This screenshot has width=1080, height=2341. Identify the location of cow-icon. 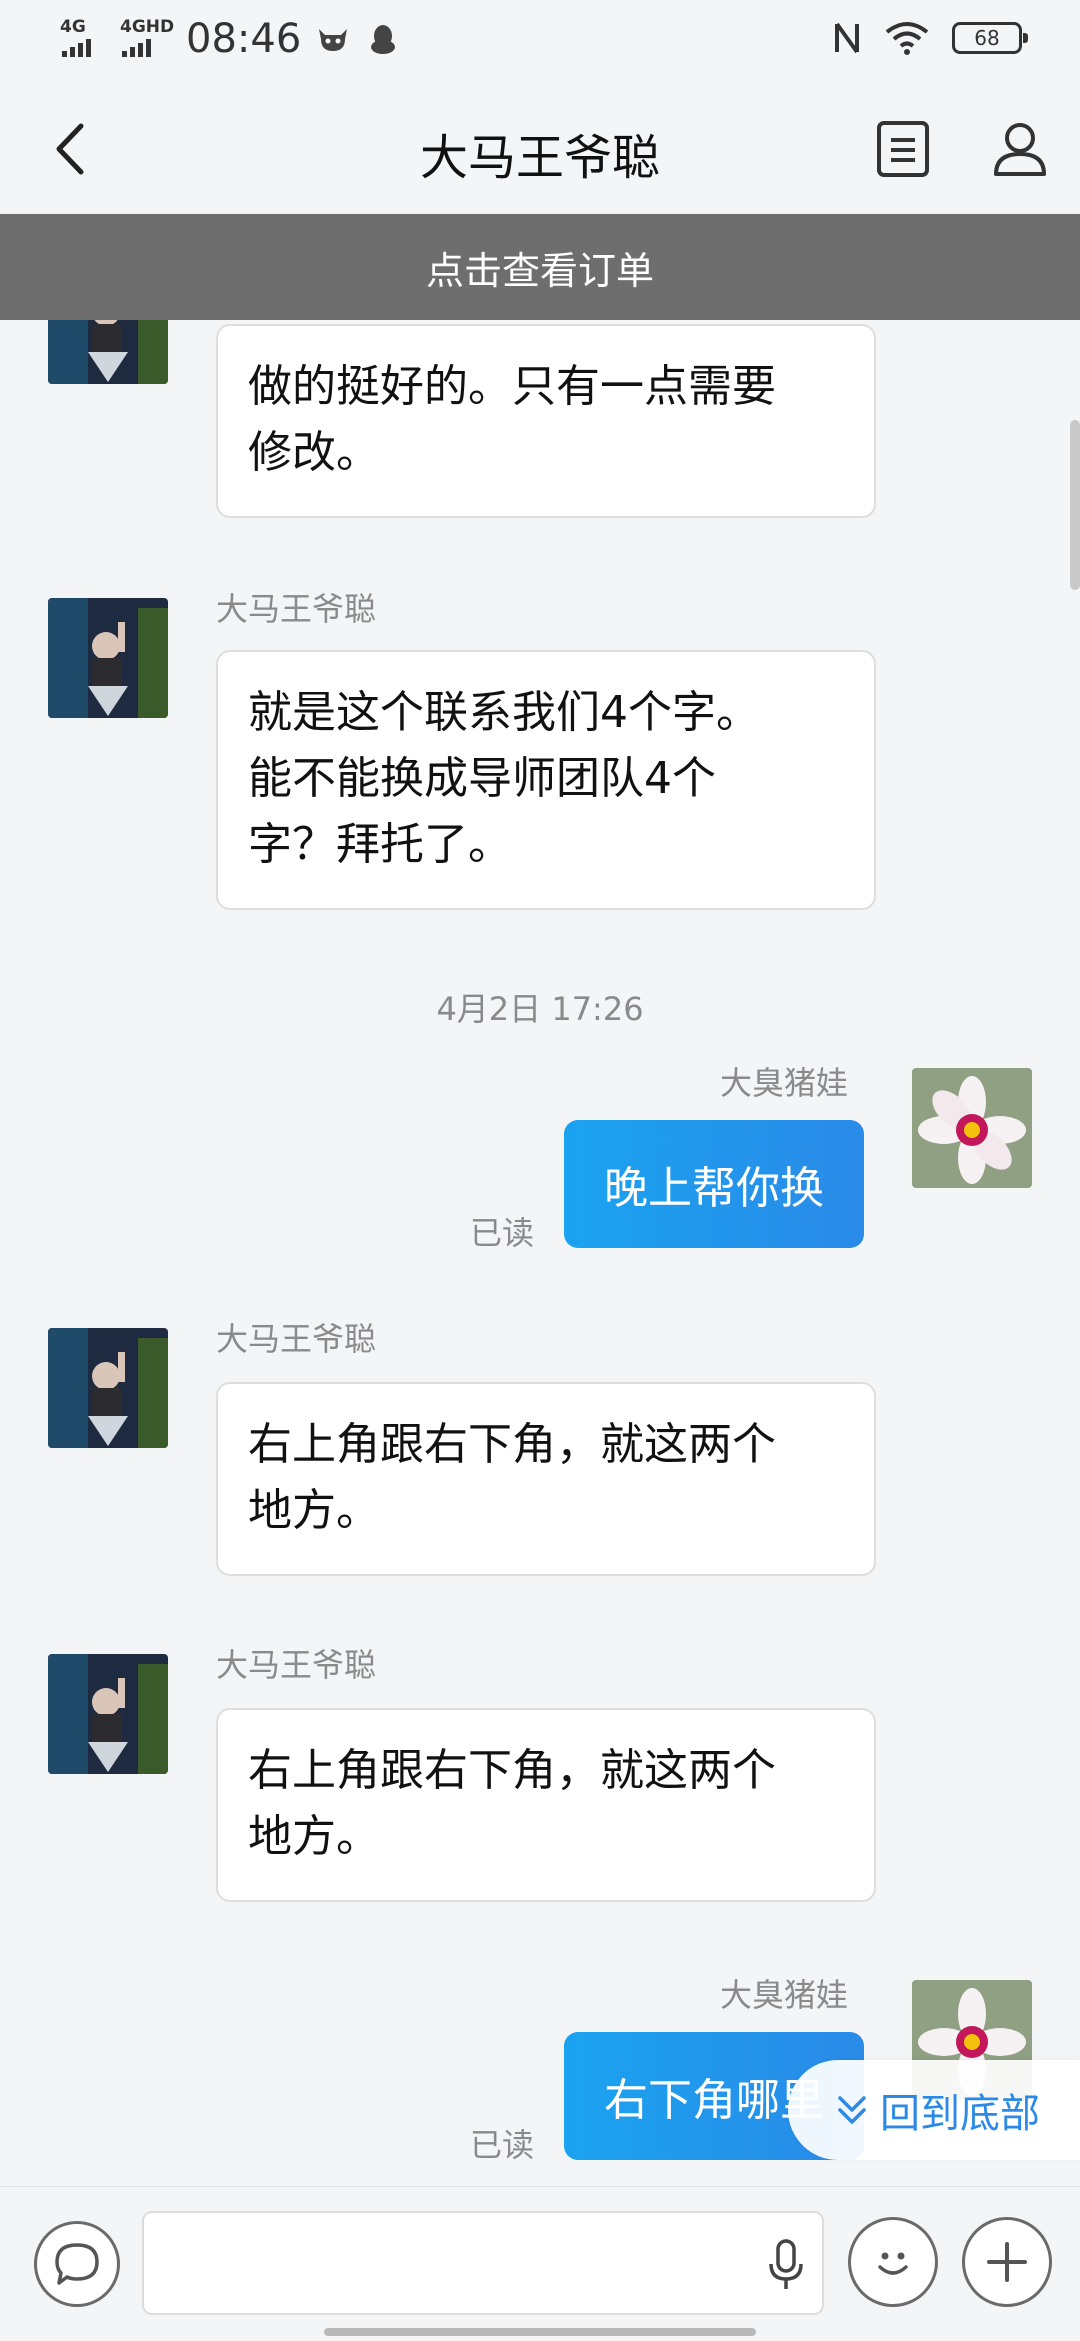
(333, 40).